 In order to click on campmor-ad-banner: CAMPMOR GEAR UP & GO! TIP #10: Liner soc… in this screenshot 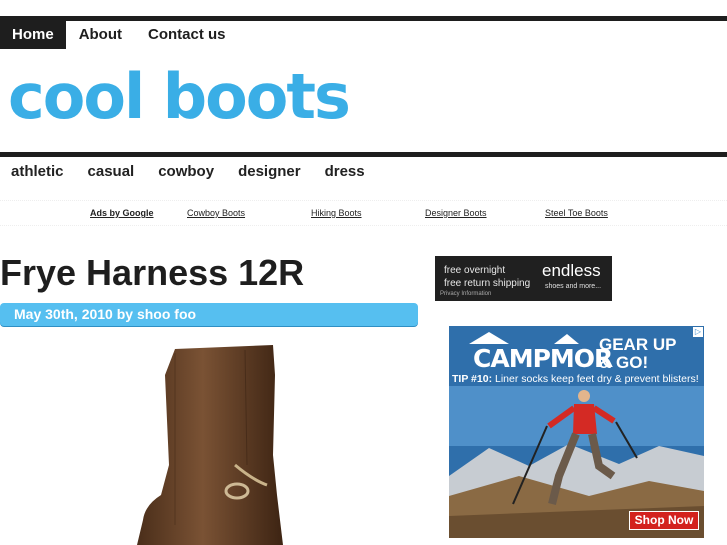, I will do `click(576, 432)`.